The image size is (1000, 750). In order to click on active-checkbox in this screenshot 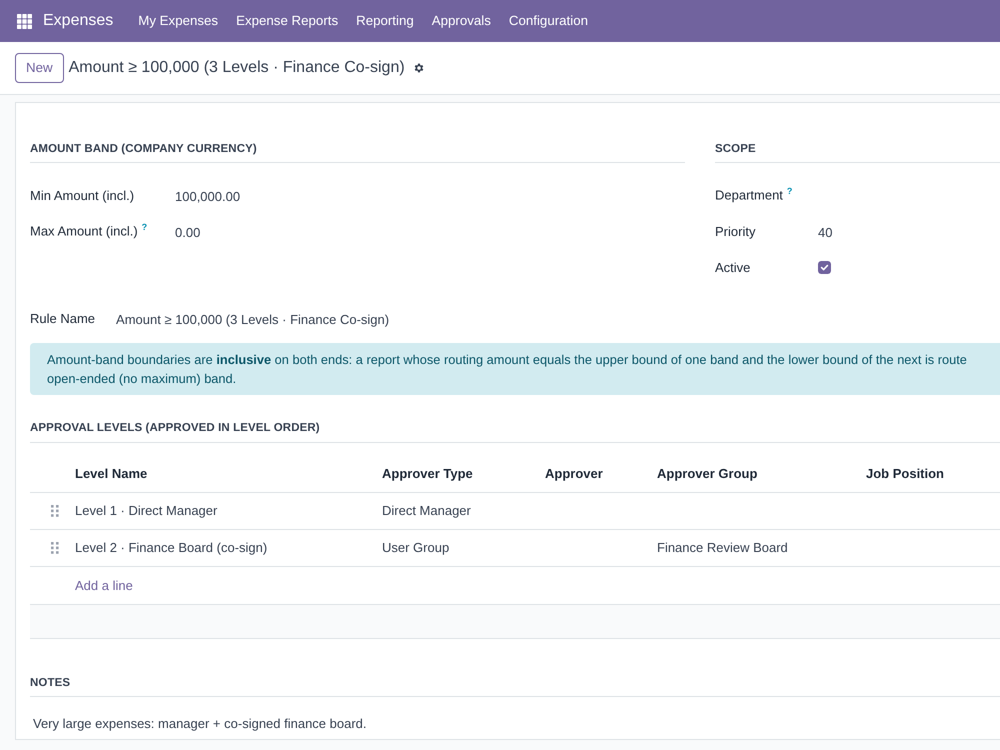, I will do `click(824, 267)`.